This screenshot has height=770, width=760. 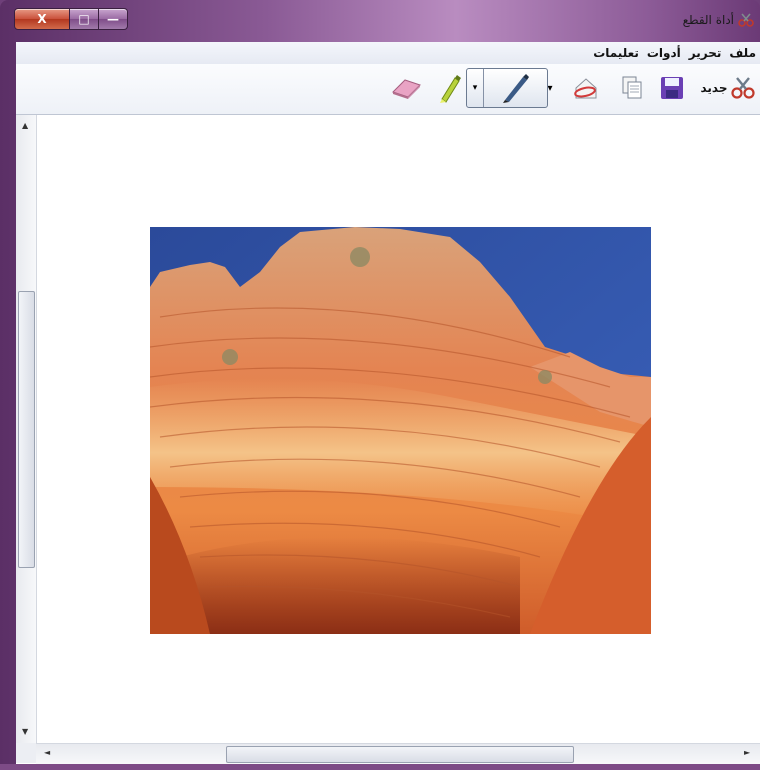 I want to click on close-button: X, so click(x=42, y=19).